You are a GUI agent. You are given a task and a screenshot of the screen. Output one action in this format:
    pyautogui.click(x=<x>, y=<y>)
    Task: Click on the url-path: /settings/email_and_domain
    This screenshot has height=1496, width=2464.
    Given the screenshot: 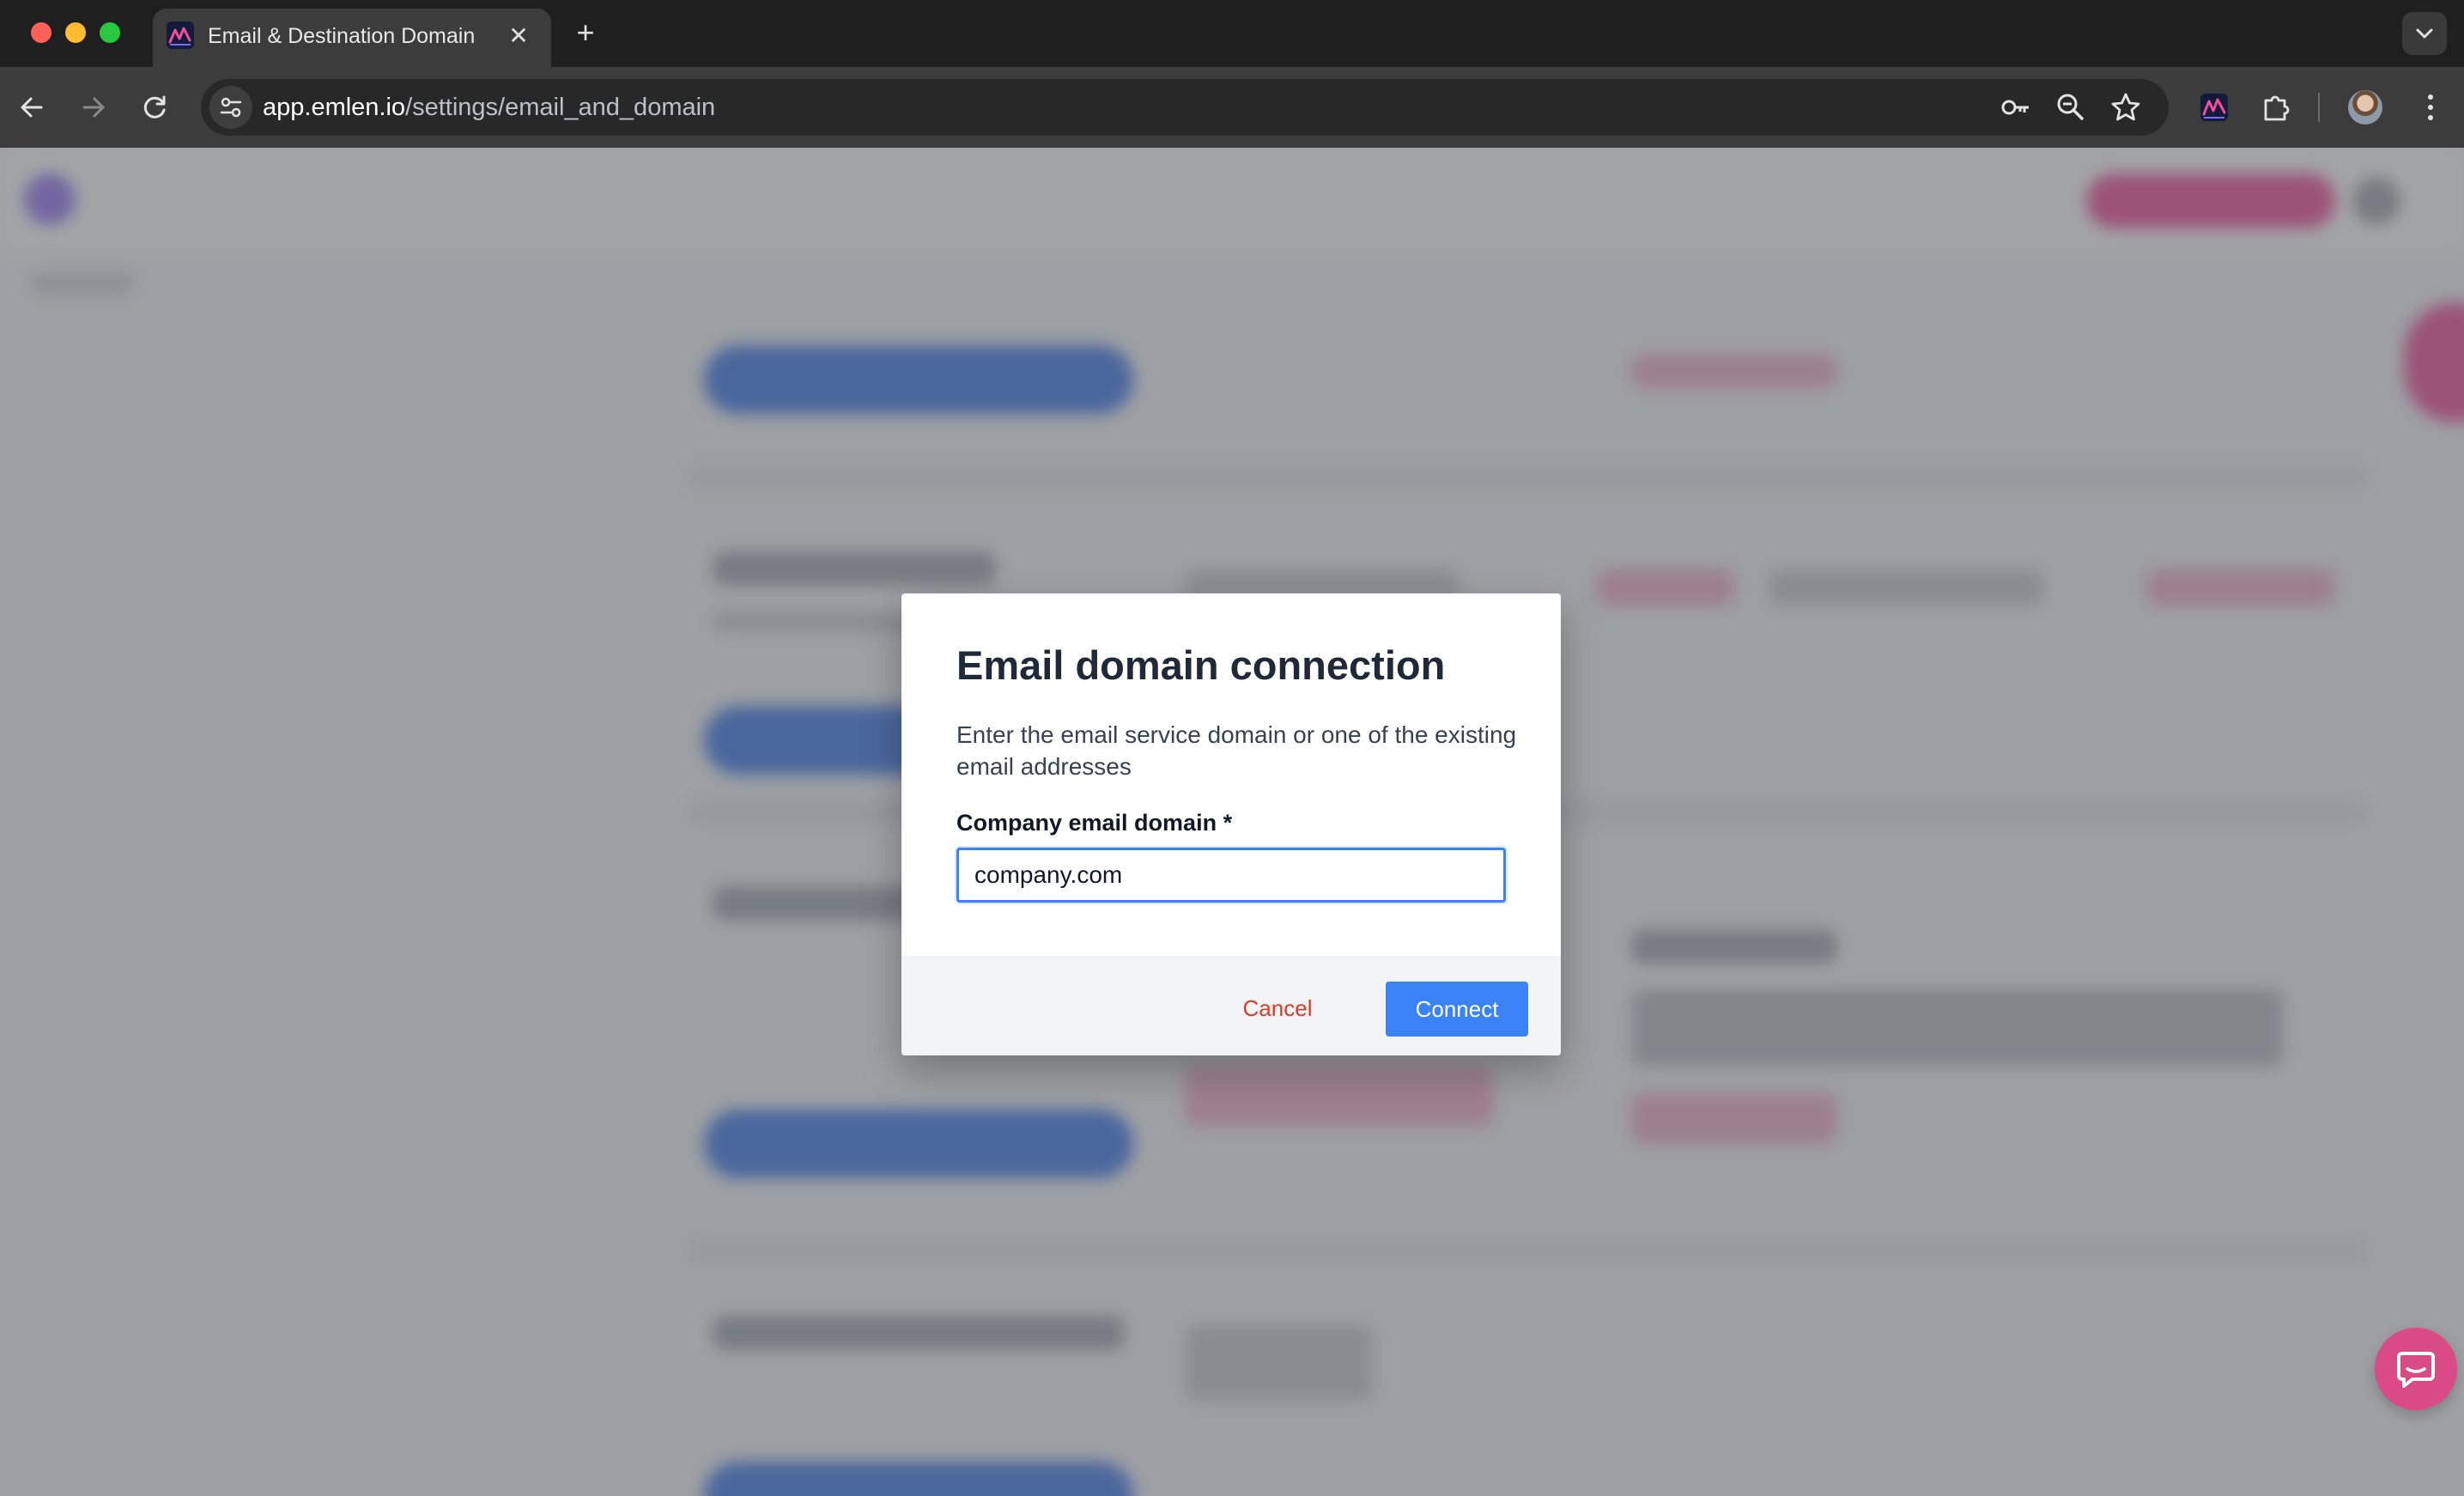 What is the action you would take?
    pyautogui.click(x=560, y=107)
    